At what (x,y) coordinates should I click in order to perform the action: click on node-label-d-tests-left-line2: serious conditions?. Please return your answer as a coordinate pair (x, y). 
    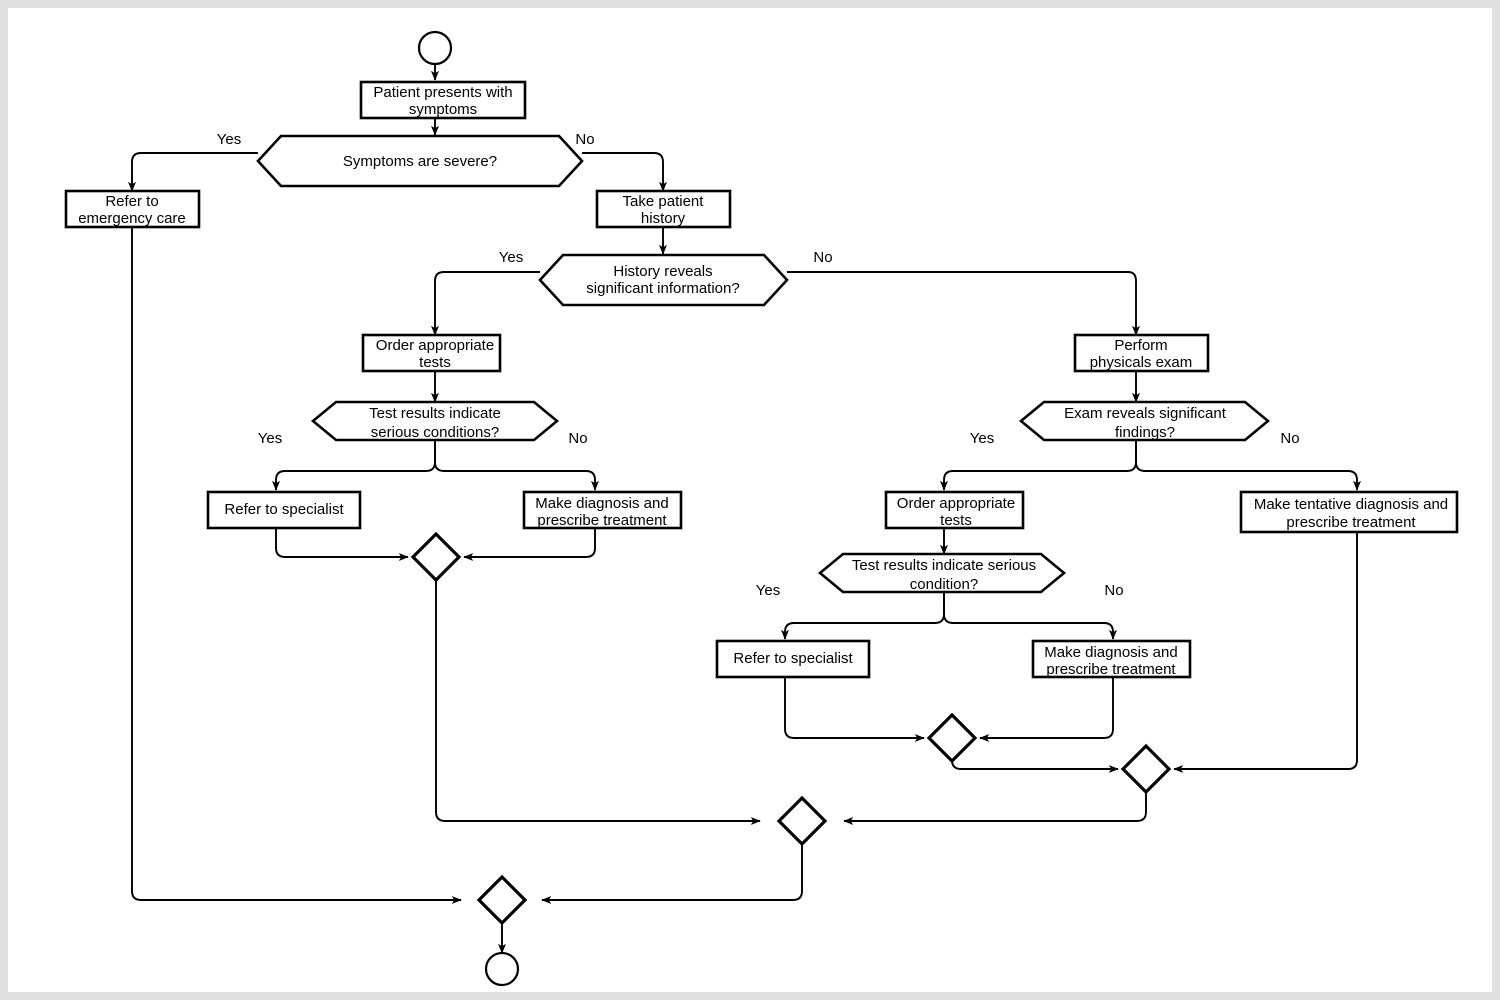
    Looking at the image, I should click on (435, 432).